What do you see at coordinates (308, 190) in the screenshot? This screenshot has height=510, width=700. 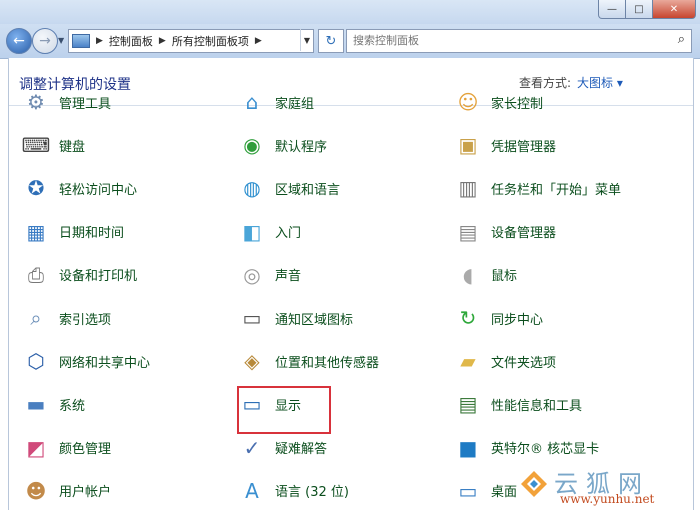 I see `control-panel-item-label: 区域和语言` at bounding box center [308, 190].